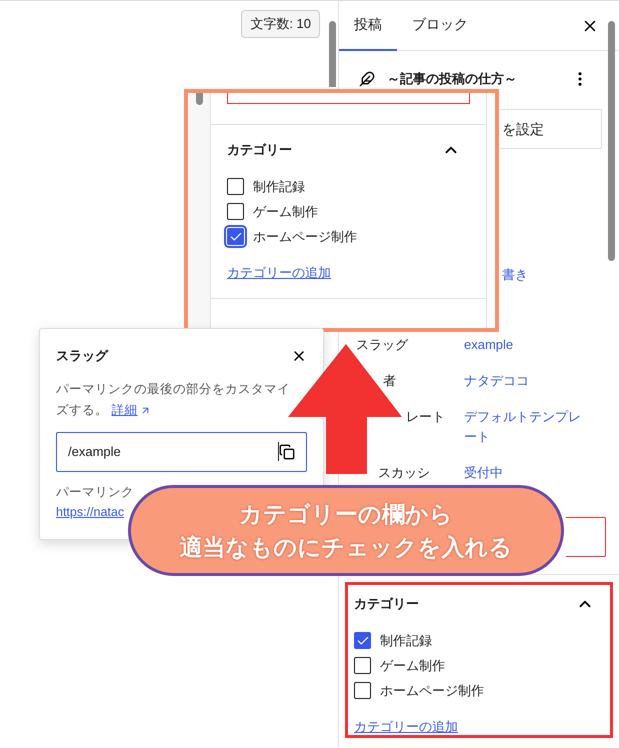  I want to click on feather-icon, so click(367, 79).